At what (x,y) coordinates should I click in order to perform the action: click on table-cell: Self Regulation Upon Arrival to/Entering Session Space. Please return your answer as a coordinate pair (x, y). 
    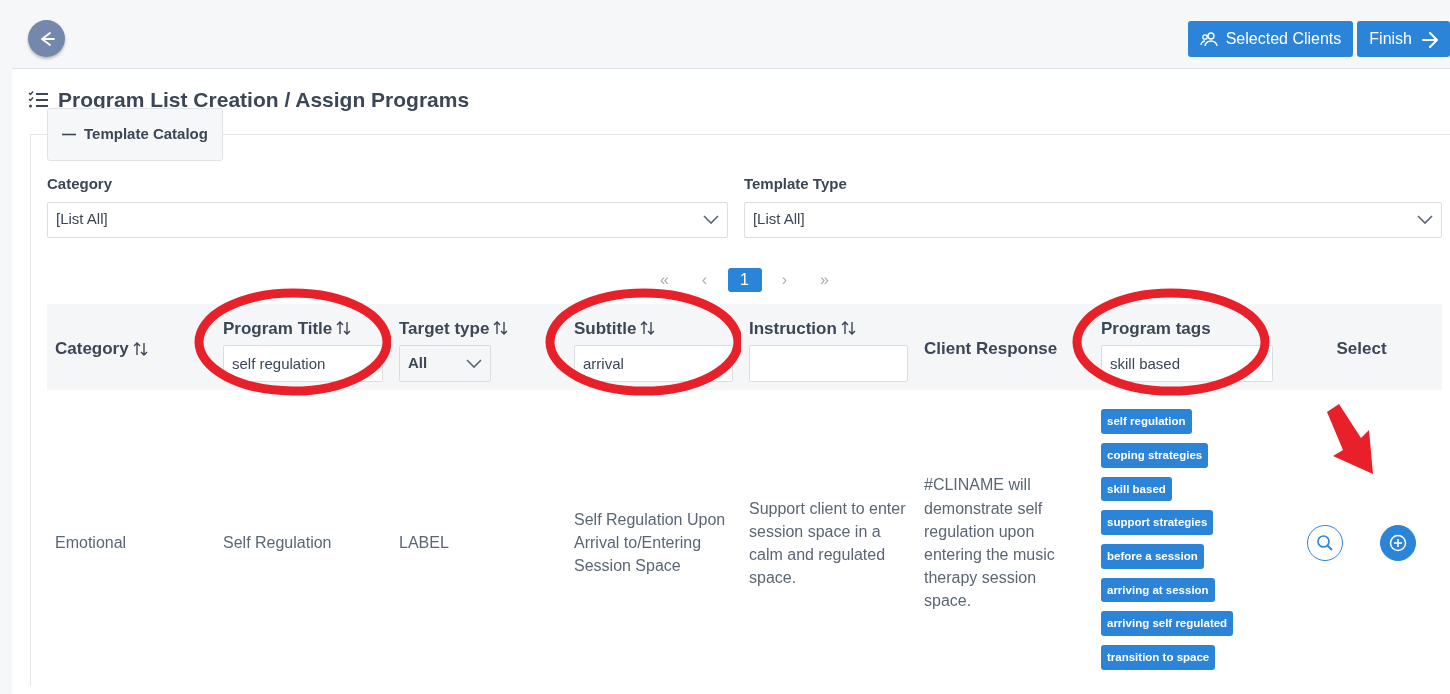
    Looking at the image, I should click on (653, 538).